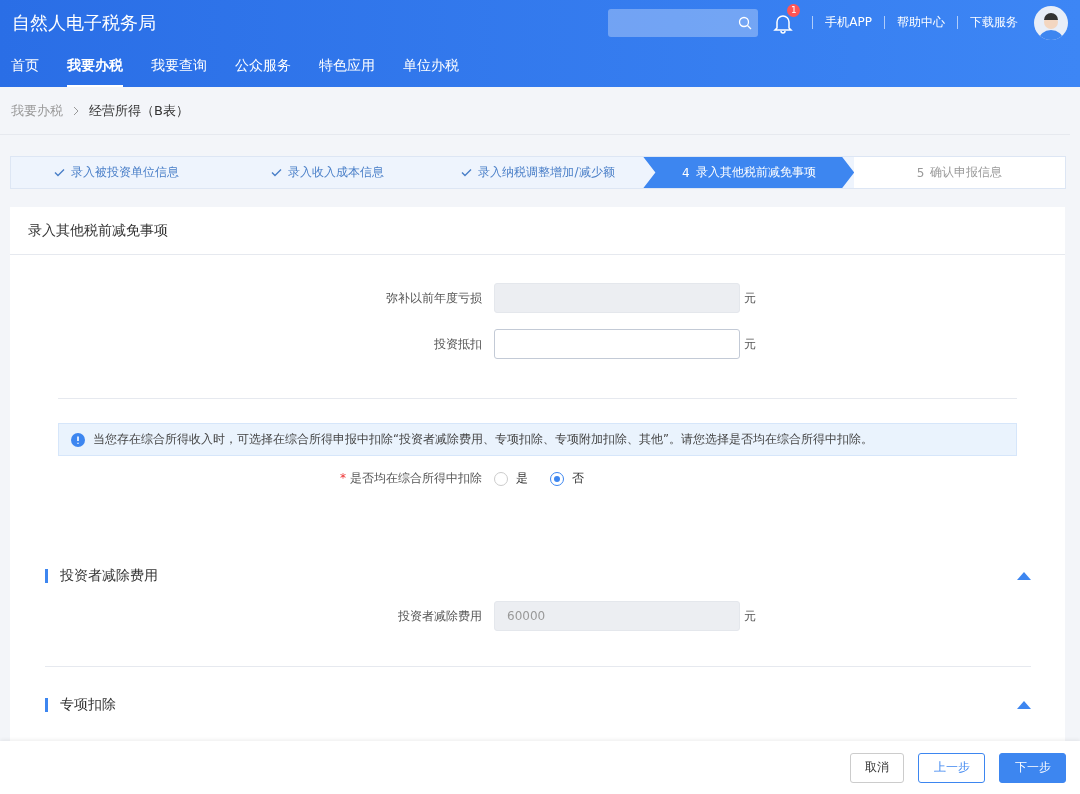 The width and height of the screenshot is (1080, 794). What do you see at coordinates (920, 172) in the screenshot?
I see `step-number: 5` at bounding box center [920, 172].